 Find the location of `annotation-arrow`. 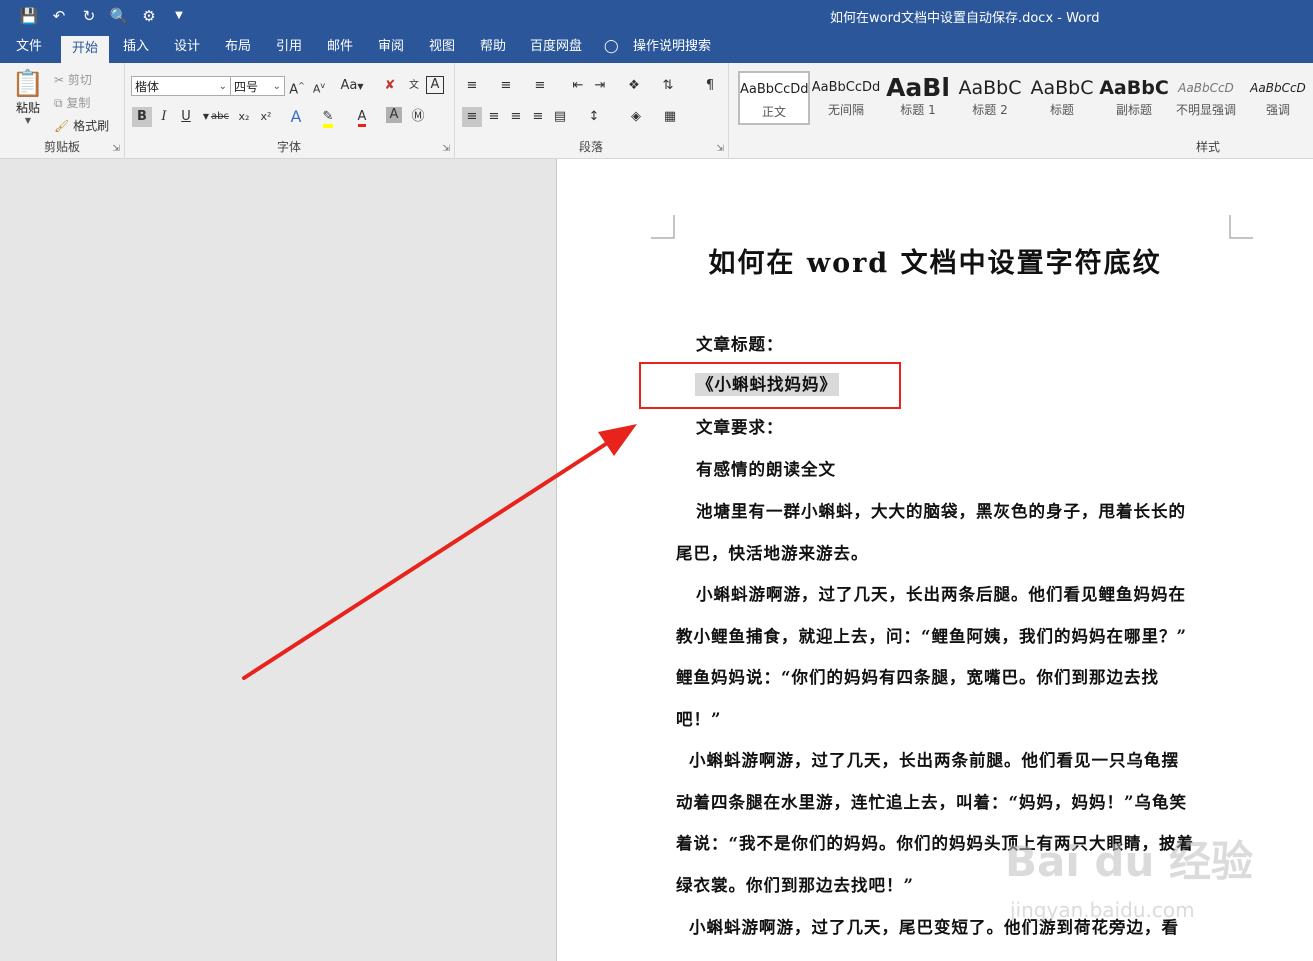

annotation-arrow is located at coordinates (439, 552).